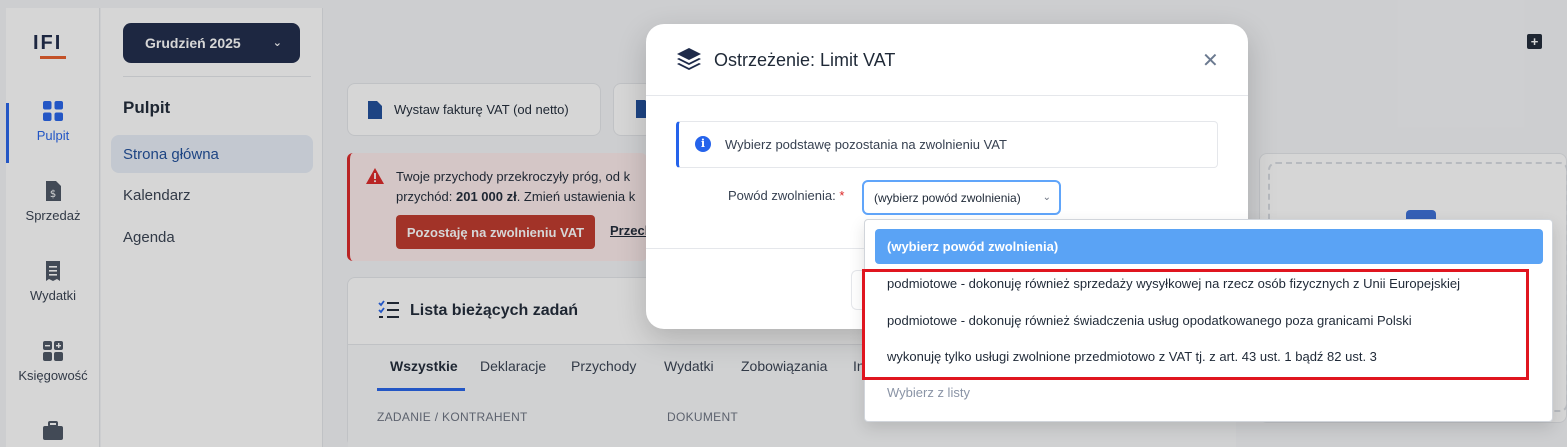 The image size is (1567, 447). Describe the element at coordinates (703, 144) in the screenshot. I see `info-icon: i` at that location.